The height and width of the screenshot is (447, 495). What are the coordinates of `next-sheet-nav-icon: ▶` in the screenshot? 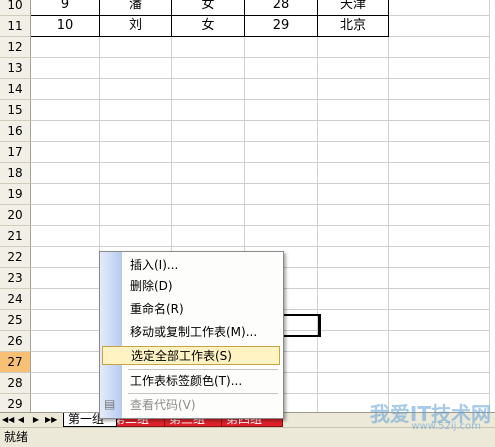 It's located at (36, 420).